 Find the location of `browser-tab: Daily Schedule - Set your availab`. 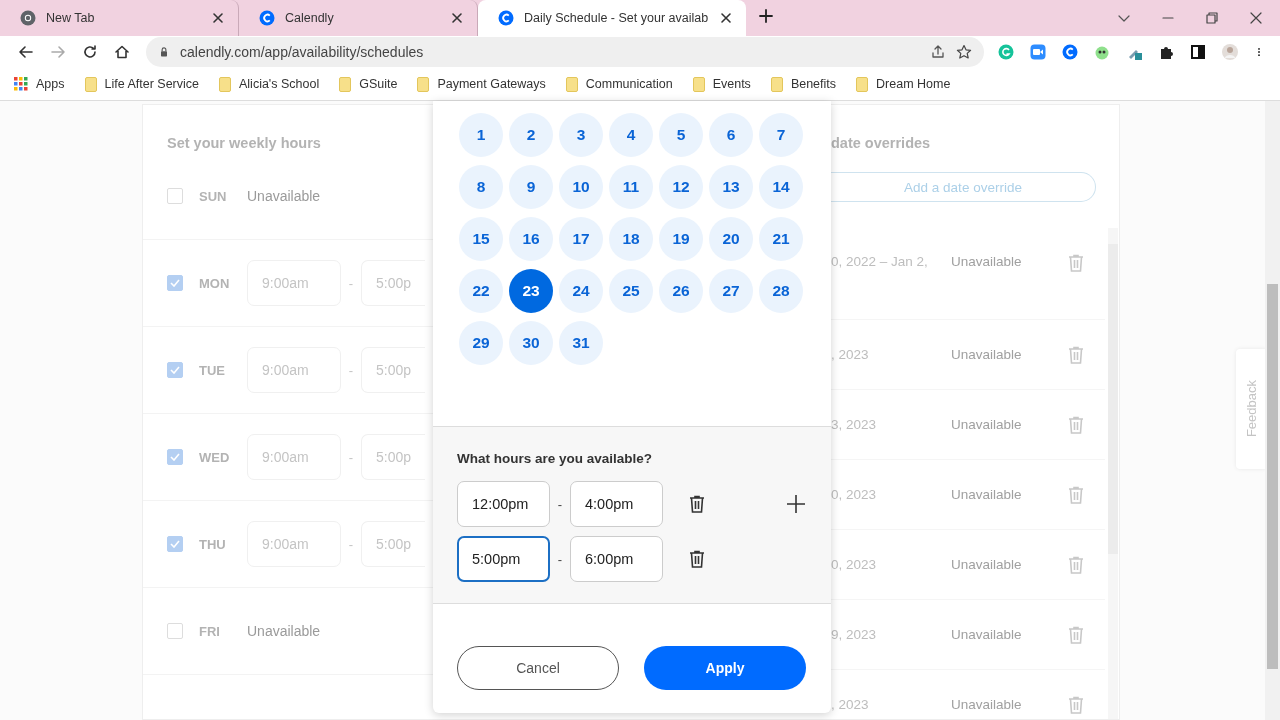

browser-tab: Daily Schedule - Set your availab is located at coordinates (612, 18).